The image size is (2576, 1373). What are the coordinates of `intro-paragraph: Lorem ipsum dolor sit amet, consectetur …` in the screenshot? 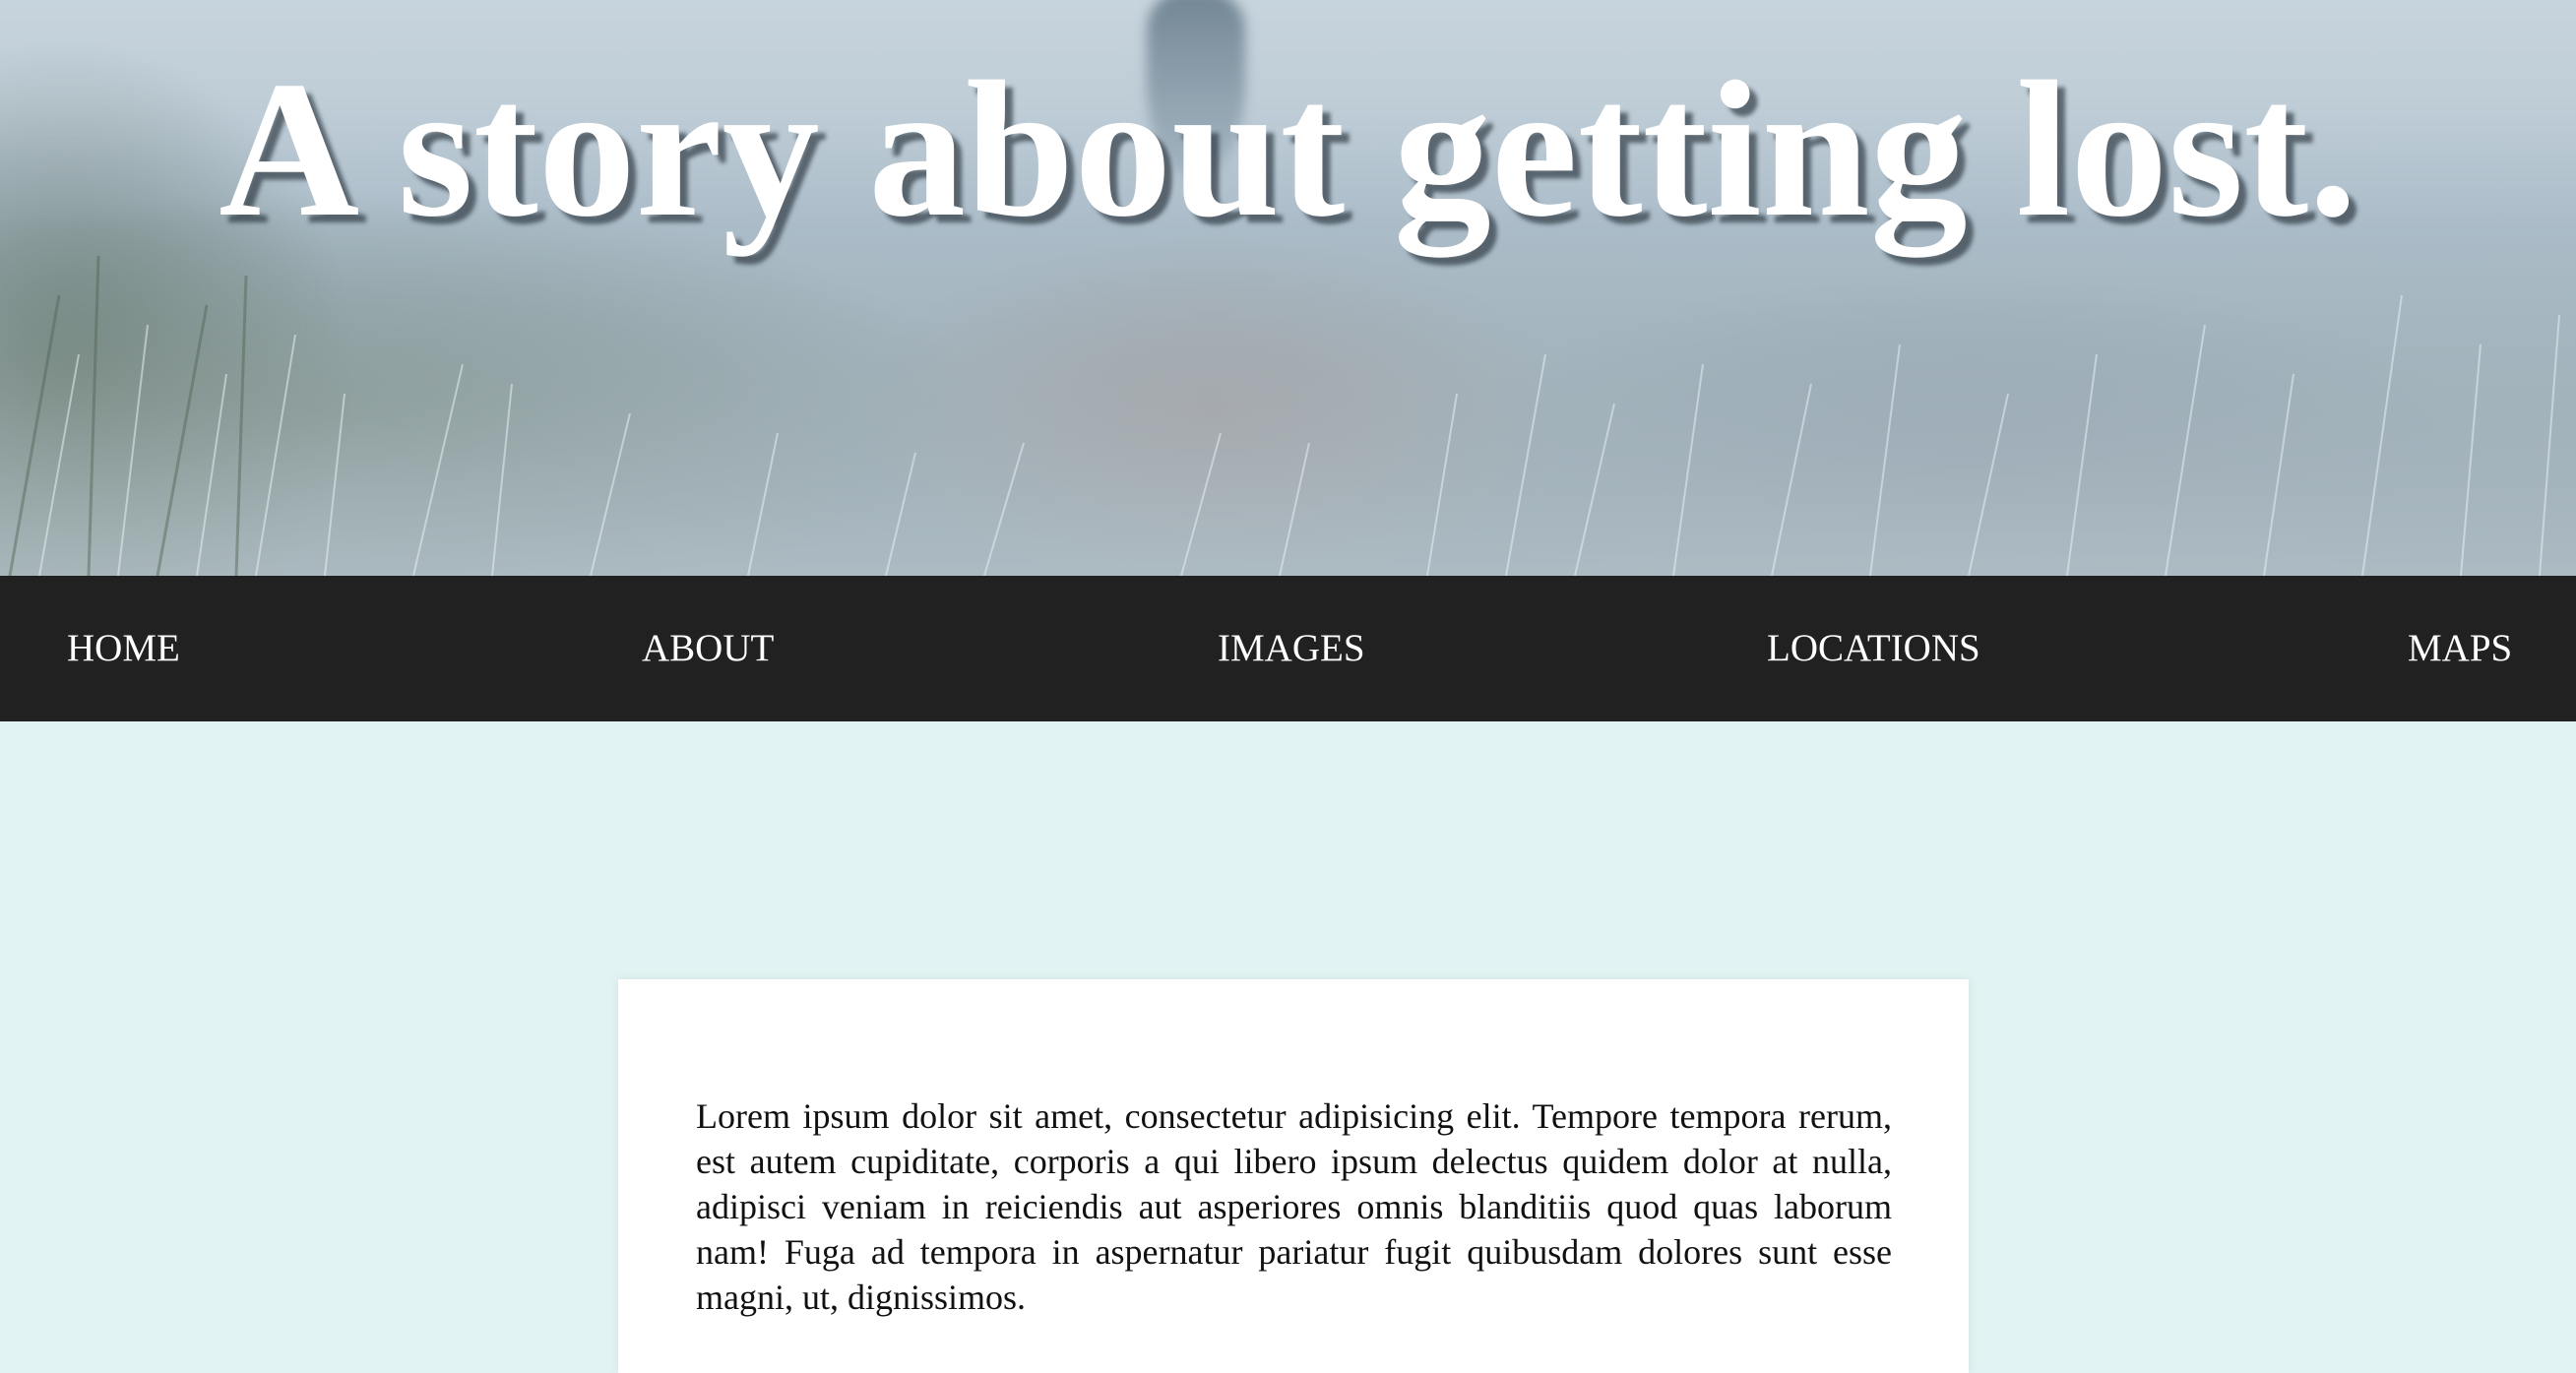 It's located at (1294, 1206).